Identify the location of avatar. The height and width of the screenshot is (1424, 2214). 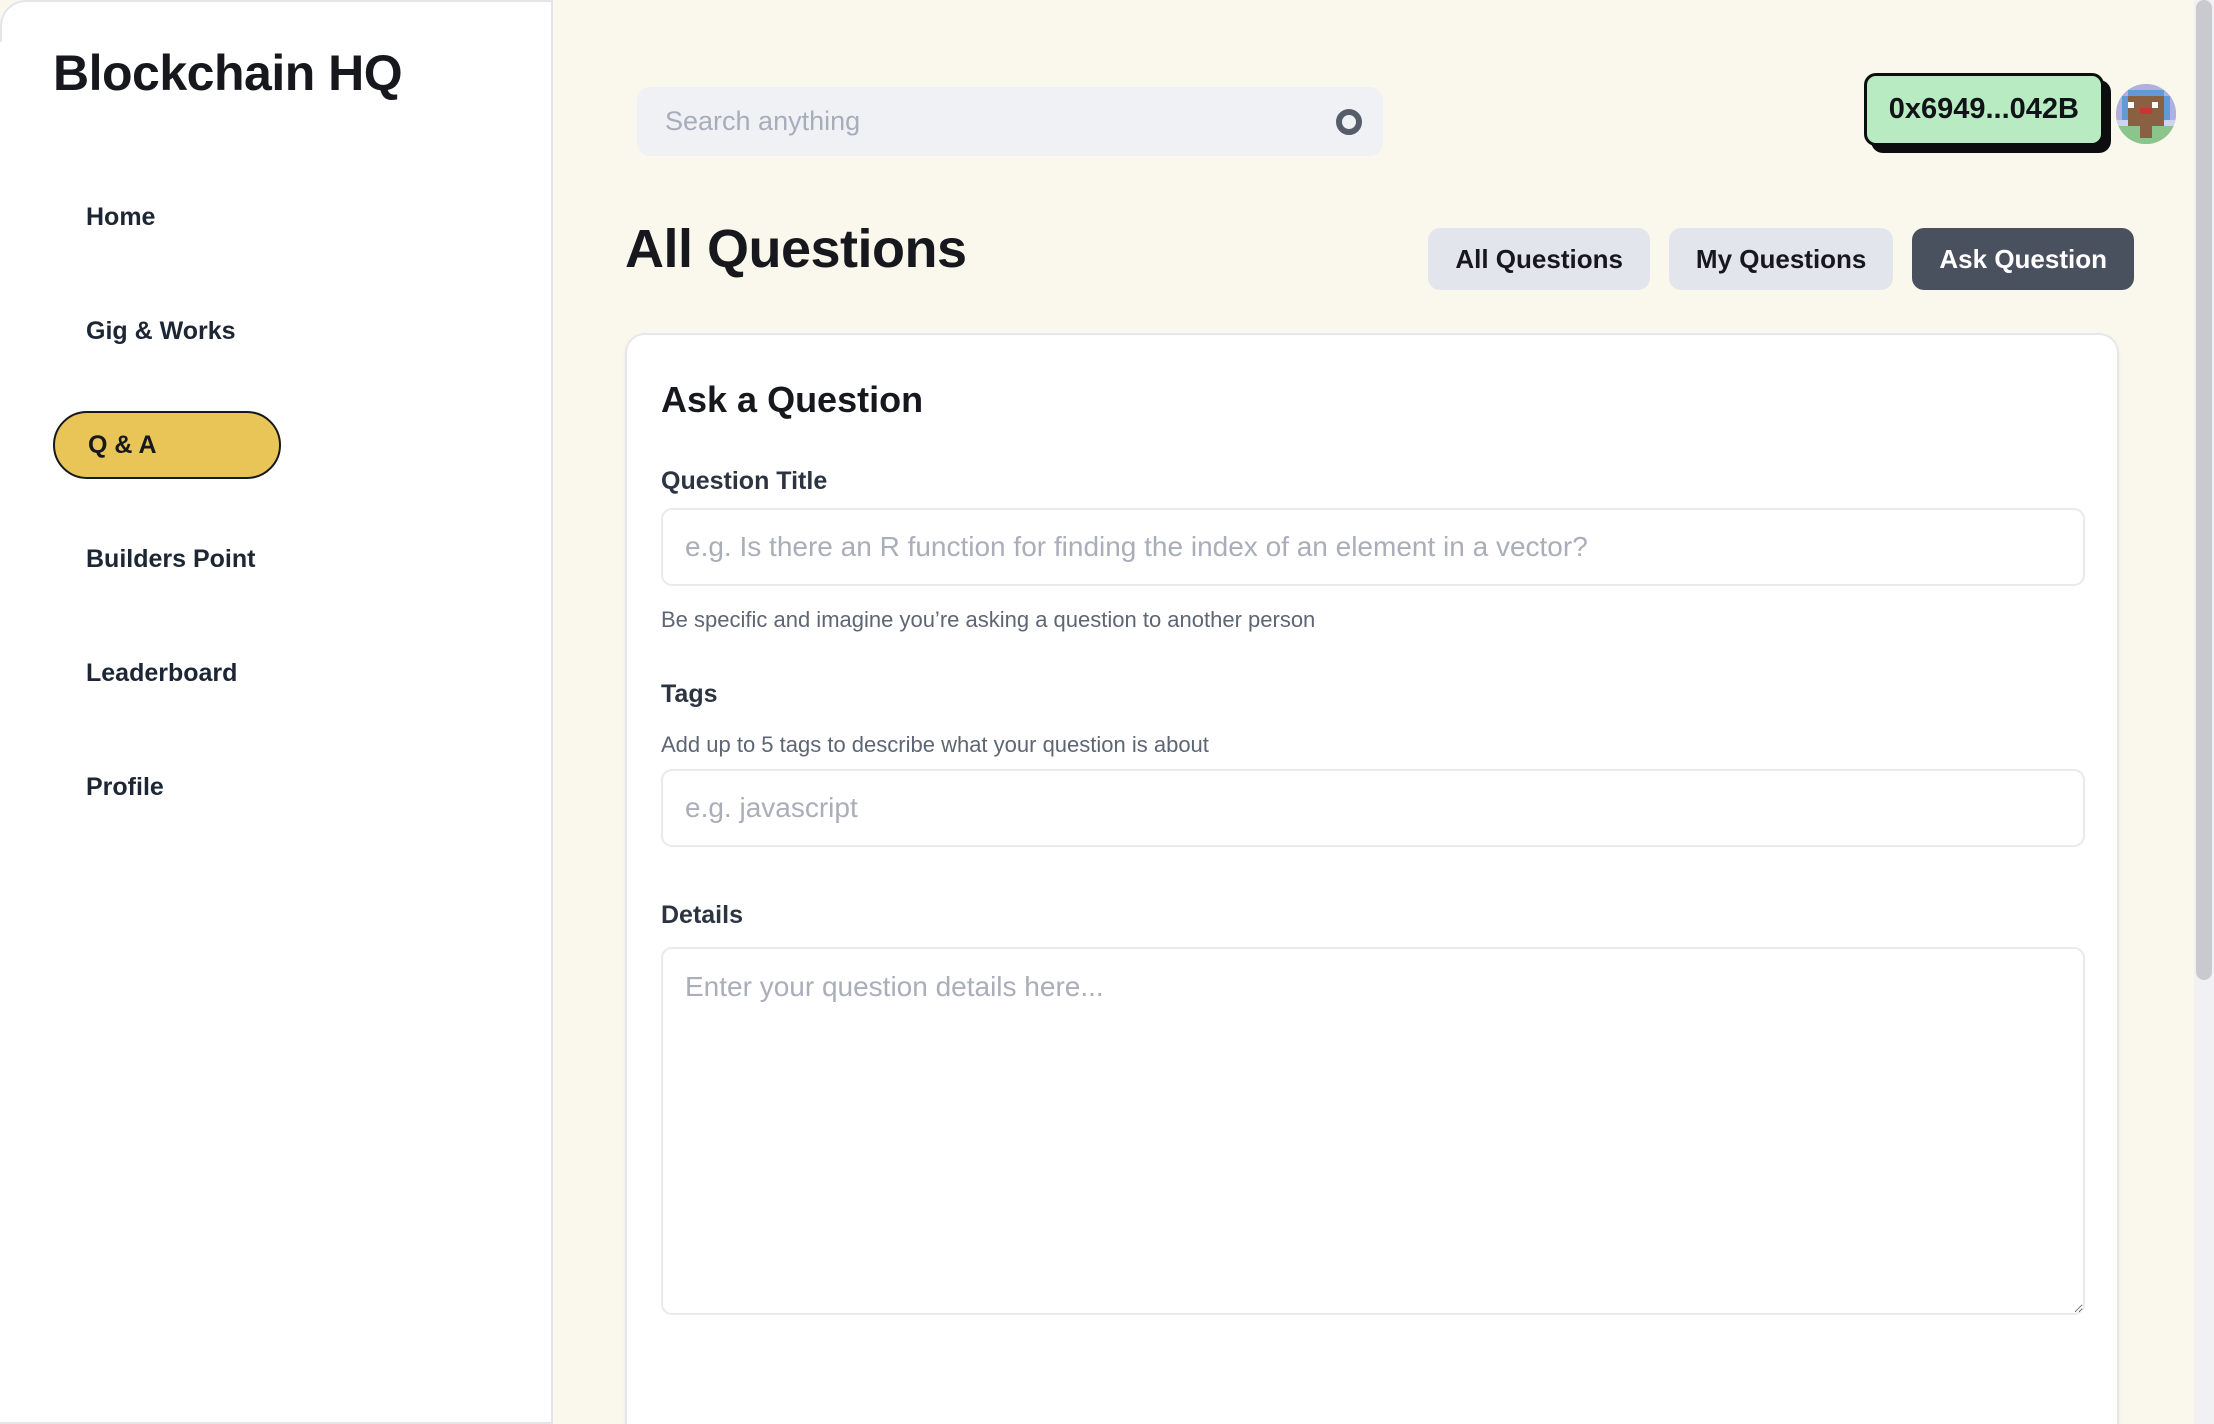
(2146, 114).